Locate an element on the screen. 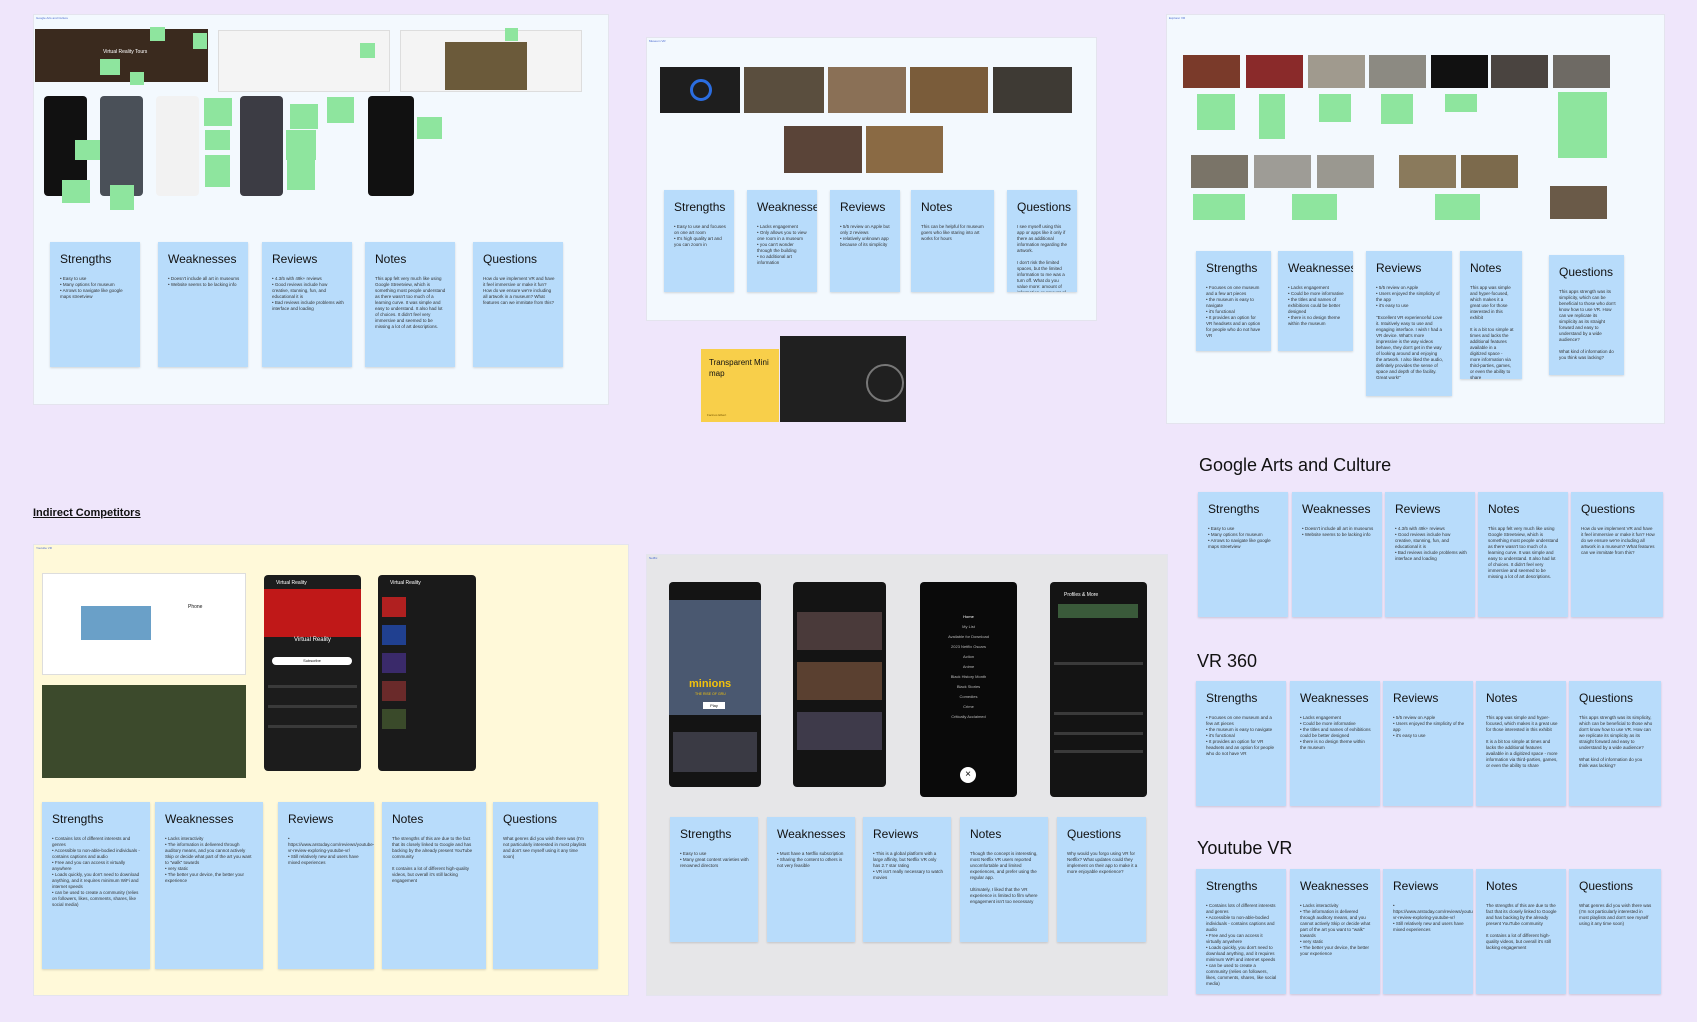 The width and height of the screenshot is (1697, 1022). note-title: Strengths is located at coordinates (1232, 268).